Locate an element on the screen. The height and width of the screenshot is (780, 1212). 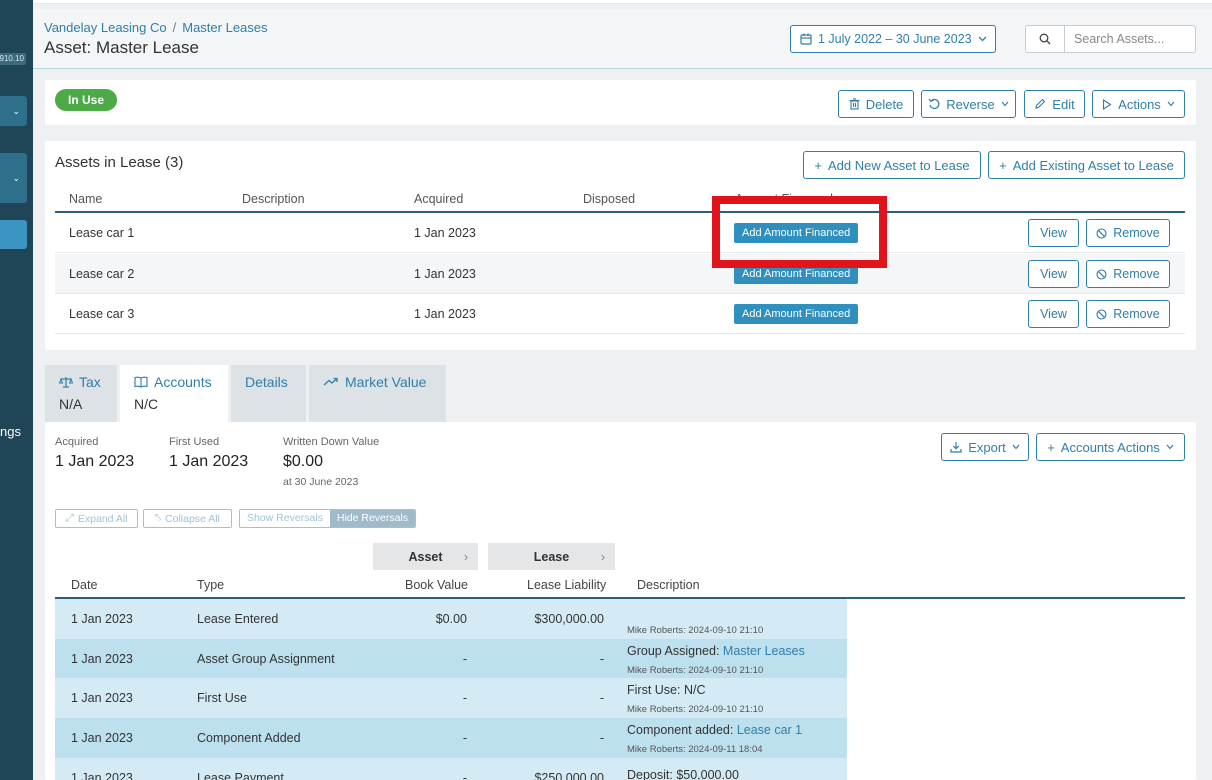
description-text: First Use: N/C is located at coordinates (666, 690).